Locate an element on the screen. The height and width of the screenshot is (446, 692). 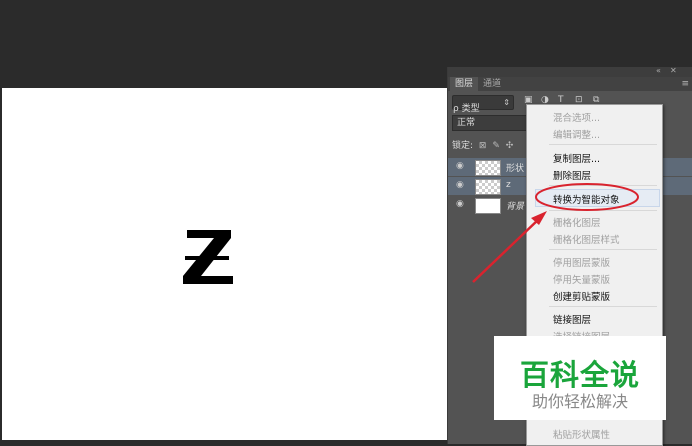
lock-transparency-icon: ⊠ is located at coordinates (483, 146).